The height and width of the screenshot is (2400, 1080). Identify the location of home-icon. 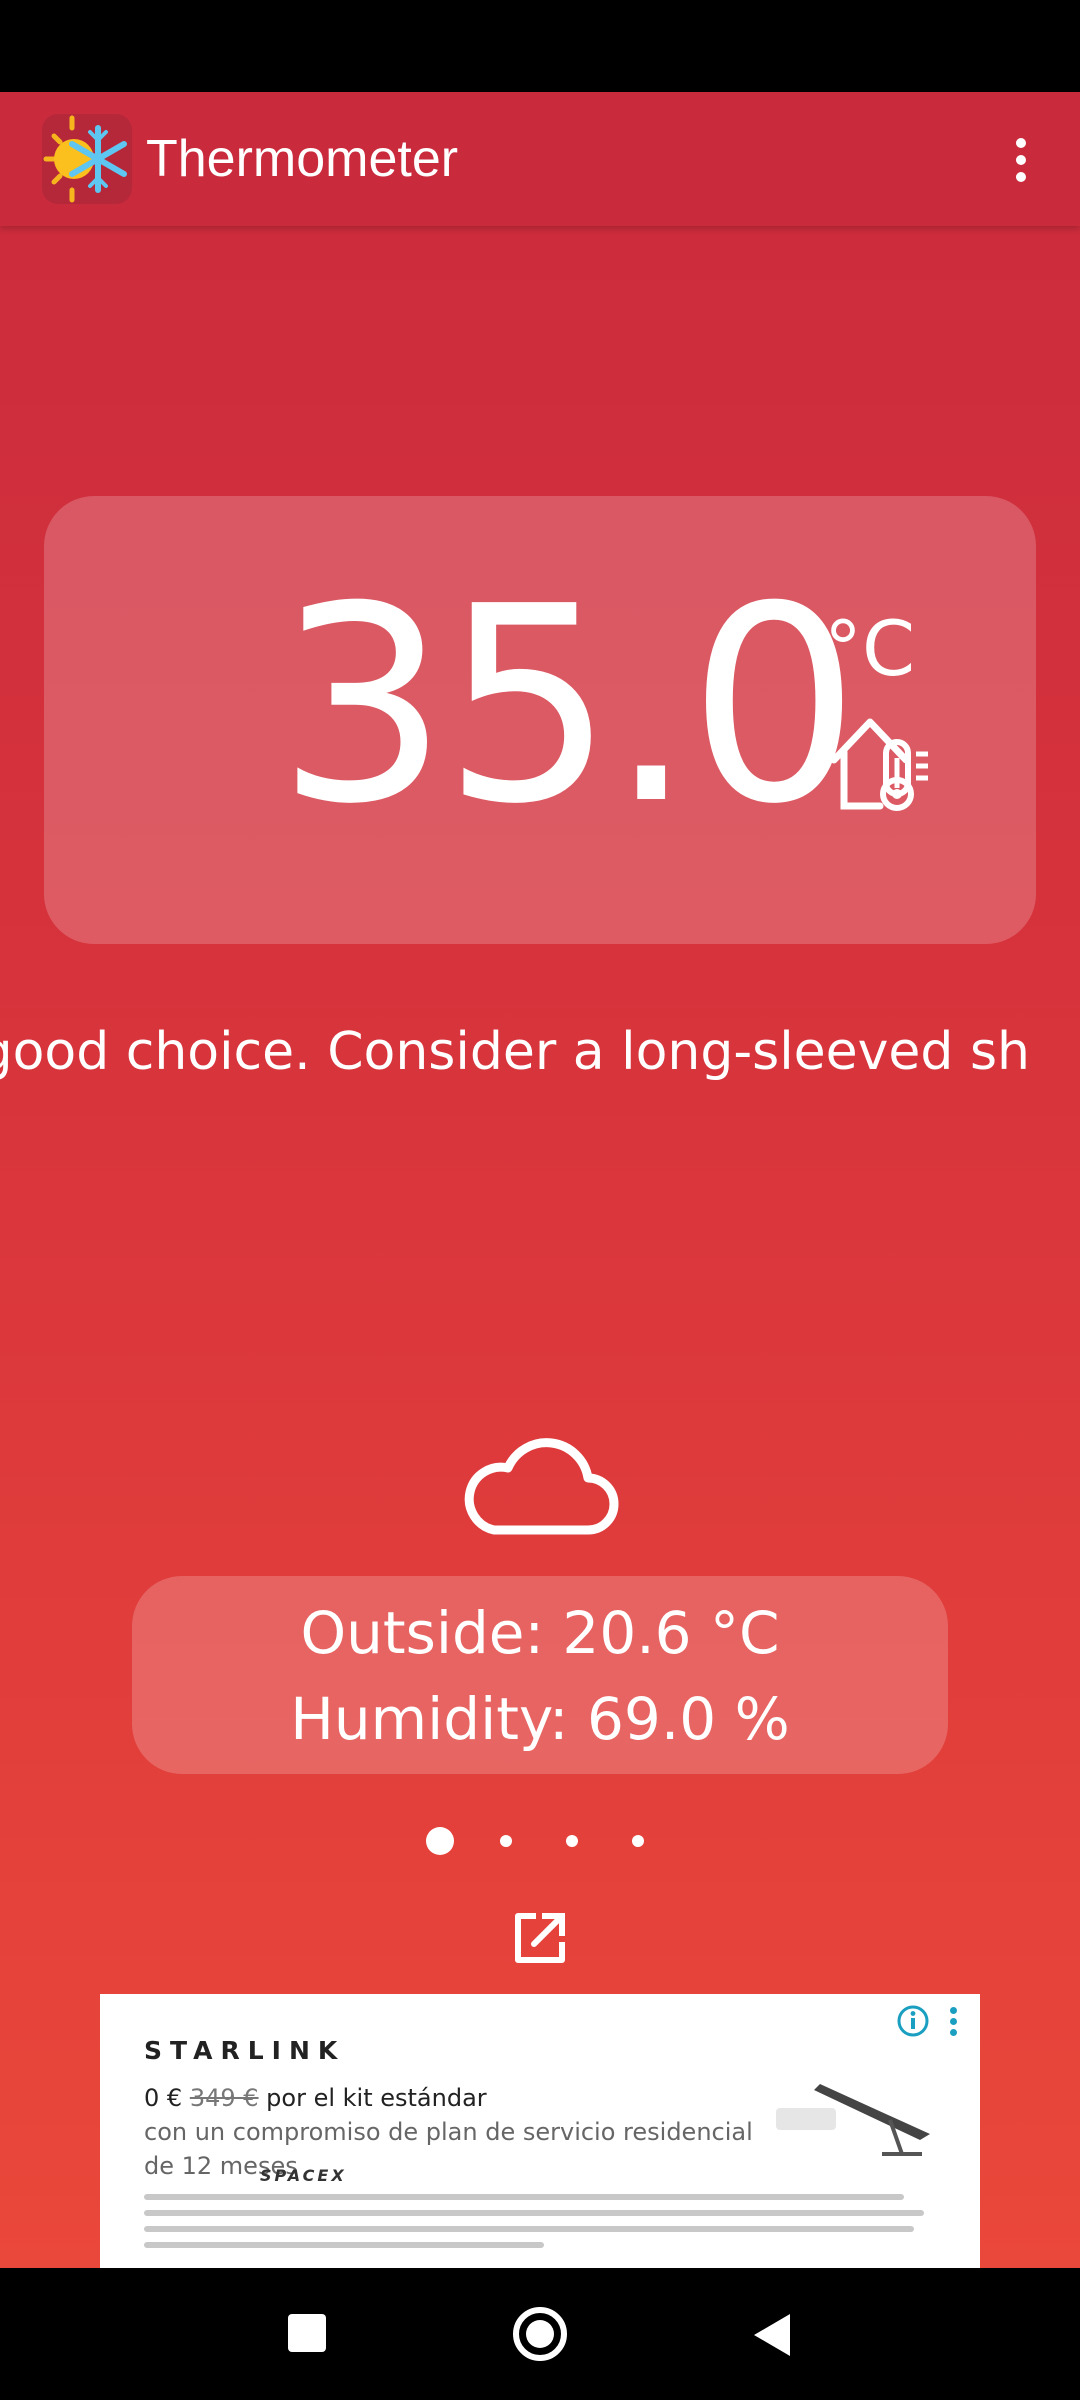
(540, 2334).